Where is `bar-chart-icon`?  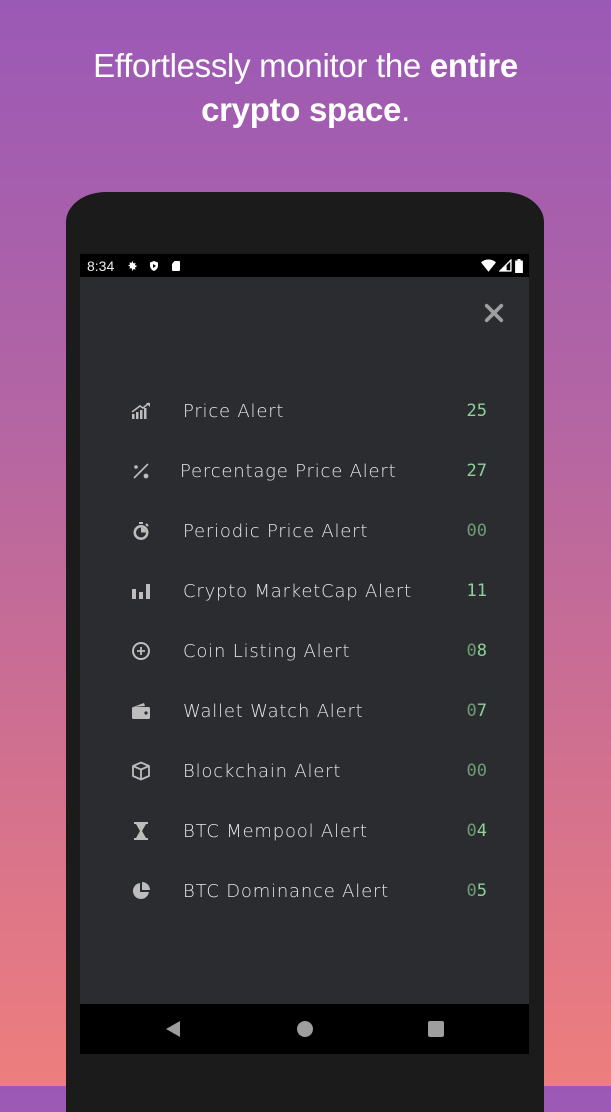 bar-chart-icon is located at coordinates (141, 591).